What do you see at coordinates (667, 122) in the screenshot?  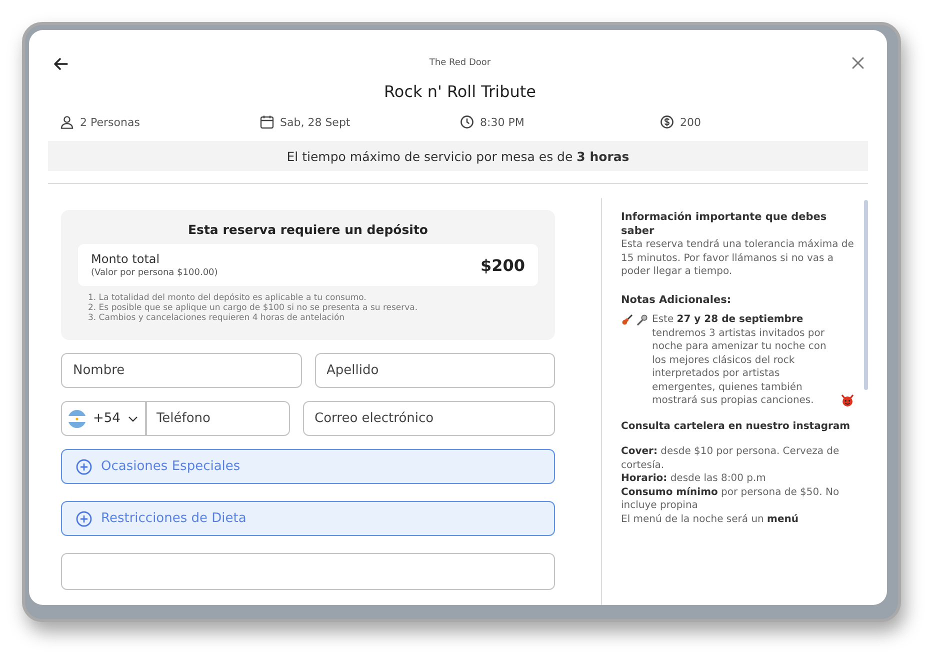 I see `dollar-icon` at bounding box center [667, 122].